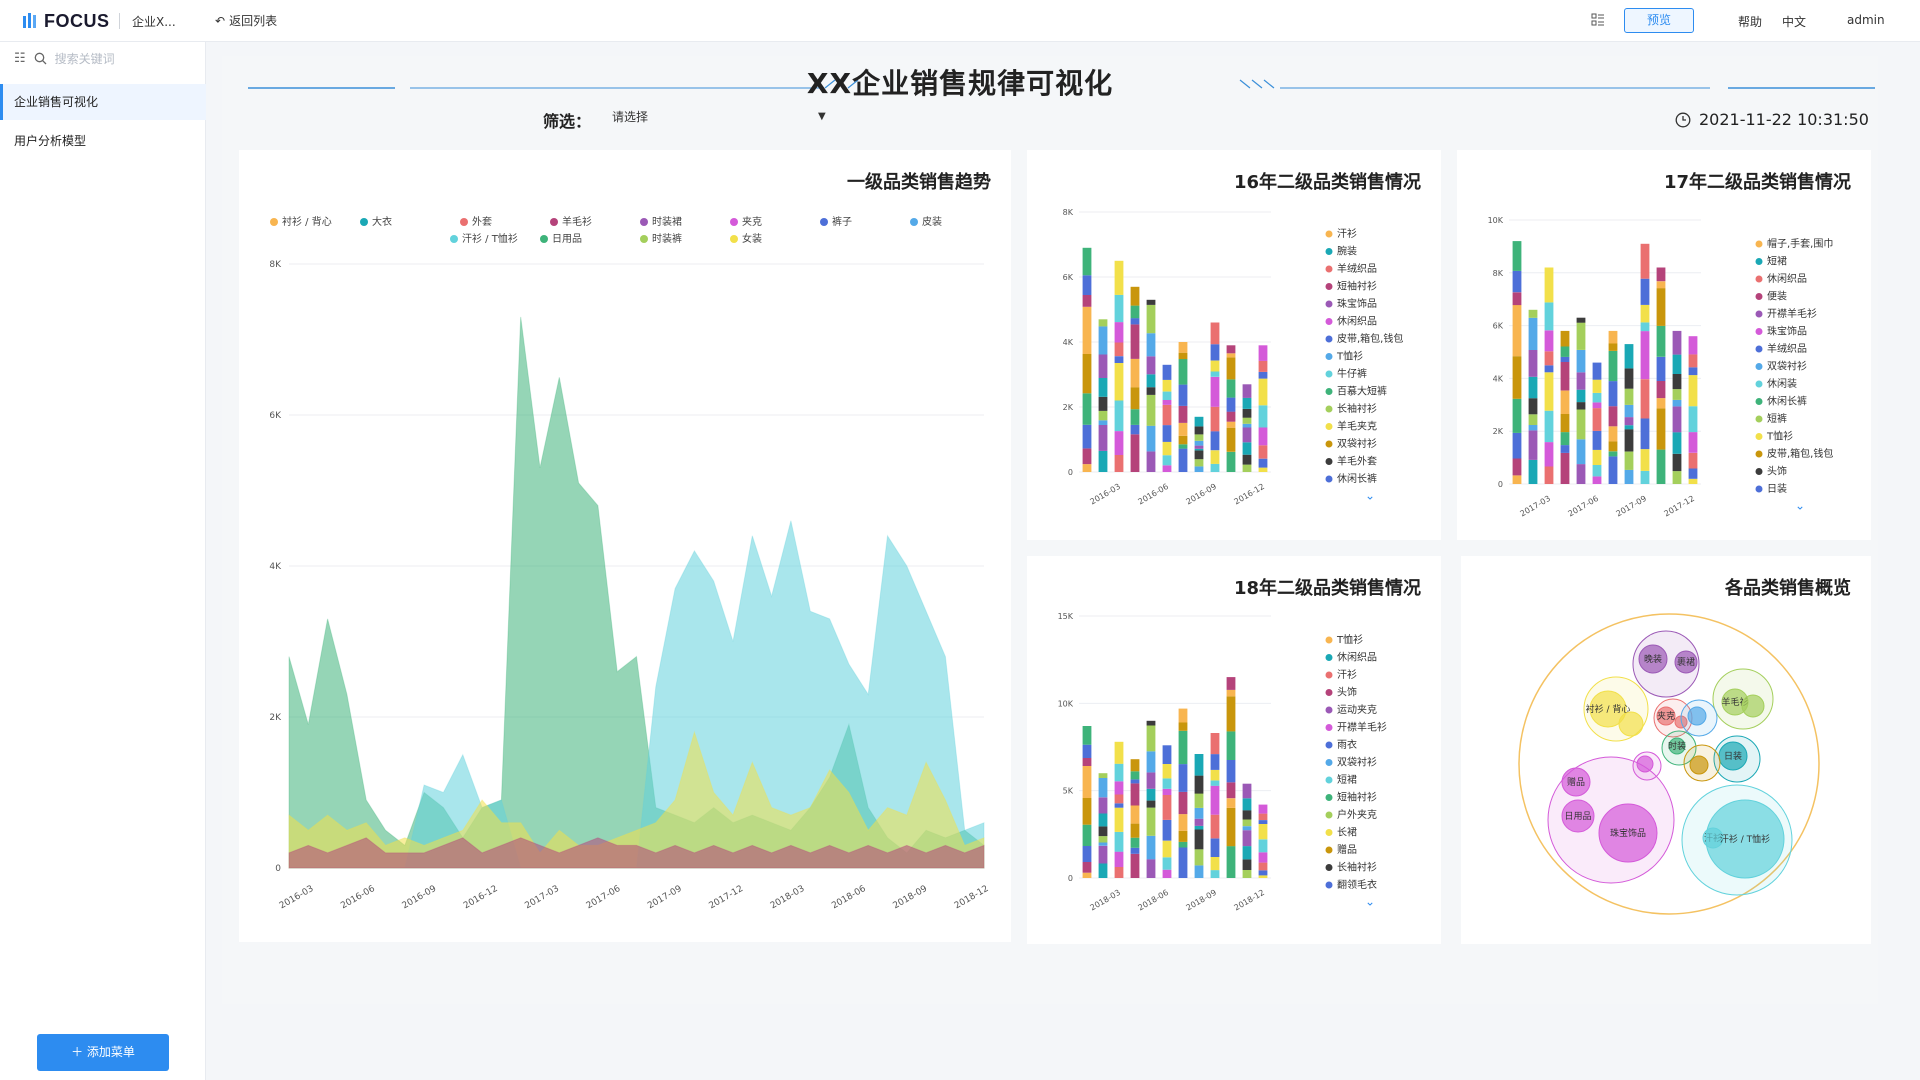 The height and width of the screenshot is (1080, 1920). Describe the element at coordinates (420, 898) in the screenshot. I see `x-tick-label: 2016-09` at that location.